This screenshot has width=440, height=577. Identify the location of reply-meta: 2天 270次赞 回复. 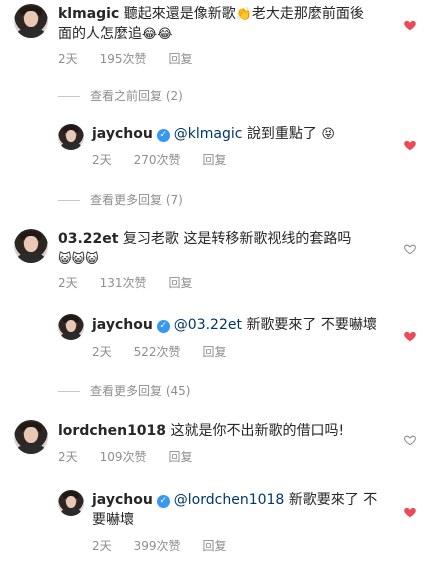
(170, 159).